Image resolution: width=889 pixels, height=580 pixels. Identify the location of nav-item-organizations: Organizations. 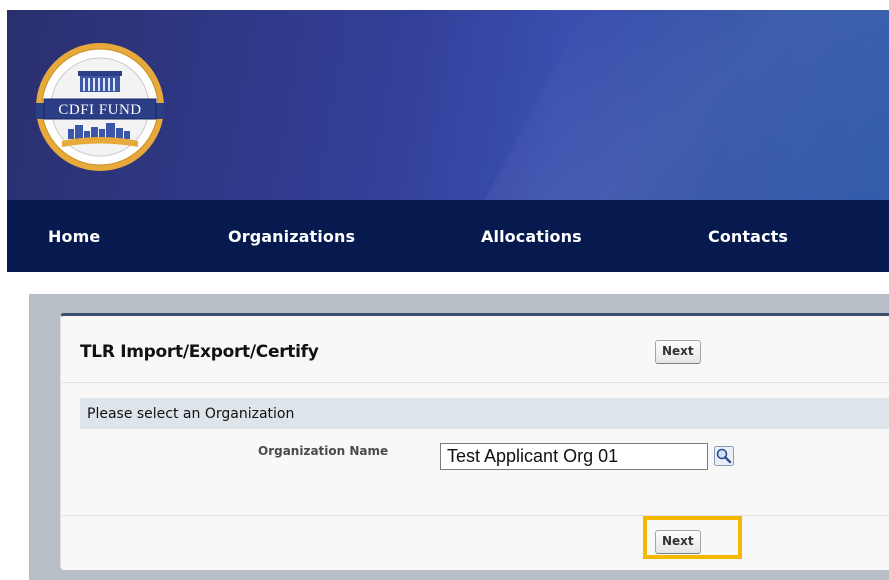
(291, 236).